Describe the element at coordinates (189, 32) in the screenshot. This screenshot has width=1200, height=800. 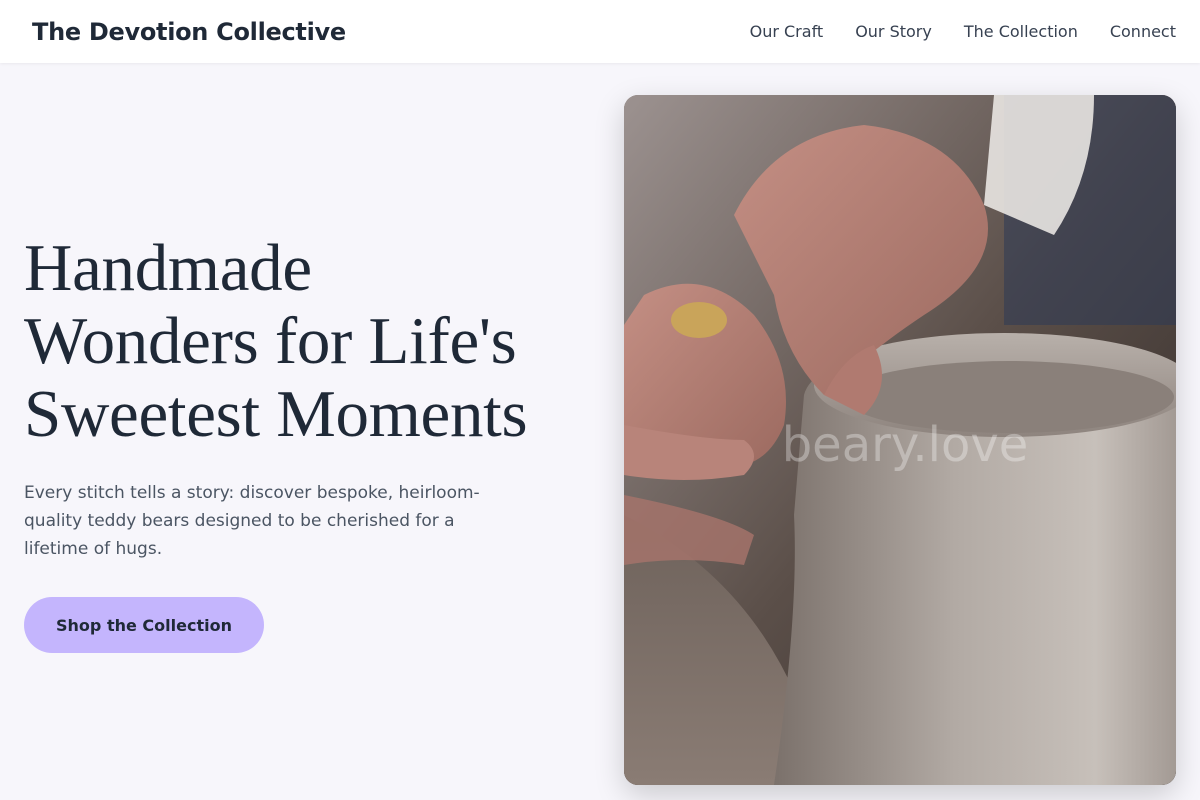
I see `brand-logo: The Devotion Collective` at that location.